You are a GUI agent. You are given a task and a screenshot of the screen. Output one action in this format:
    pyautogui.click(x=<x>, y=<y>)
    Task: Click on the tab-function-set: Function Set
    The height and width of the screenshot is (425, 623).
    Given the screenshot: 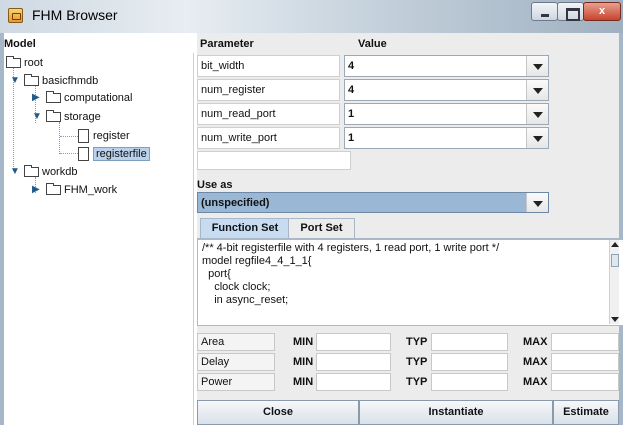 What is the action you would take?
    pyautogui.click(x=245, y=228)
    